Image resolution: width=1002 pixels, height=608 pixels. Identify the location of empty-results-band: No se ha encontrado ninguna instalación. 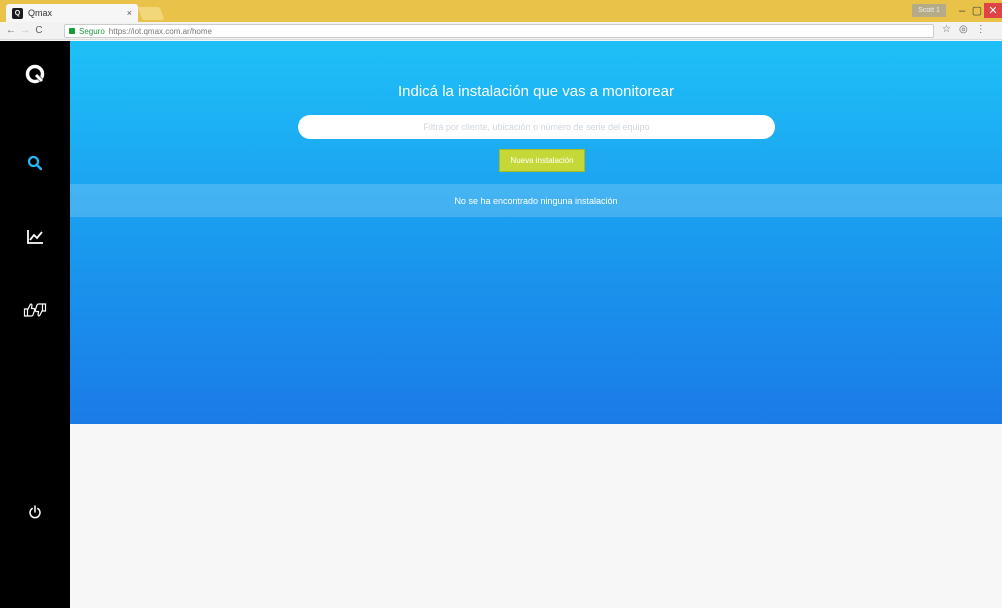
(536, 200).